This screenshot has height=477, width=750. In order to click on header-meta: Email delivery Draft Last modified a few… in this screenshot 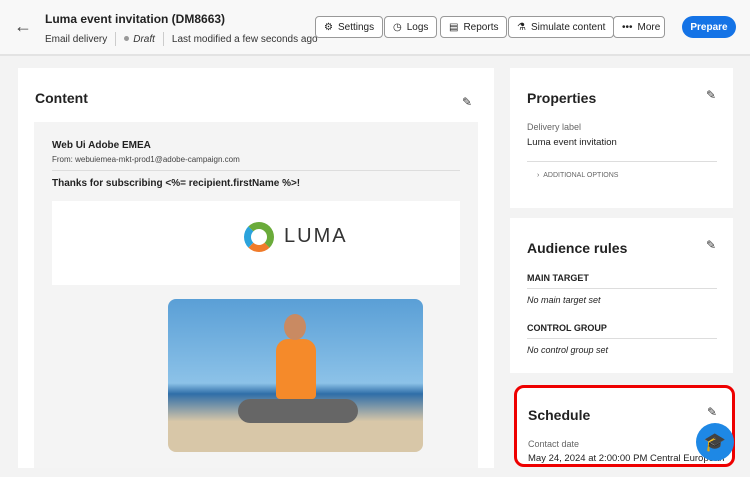, I will do `click(181, 39)`.